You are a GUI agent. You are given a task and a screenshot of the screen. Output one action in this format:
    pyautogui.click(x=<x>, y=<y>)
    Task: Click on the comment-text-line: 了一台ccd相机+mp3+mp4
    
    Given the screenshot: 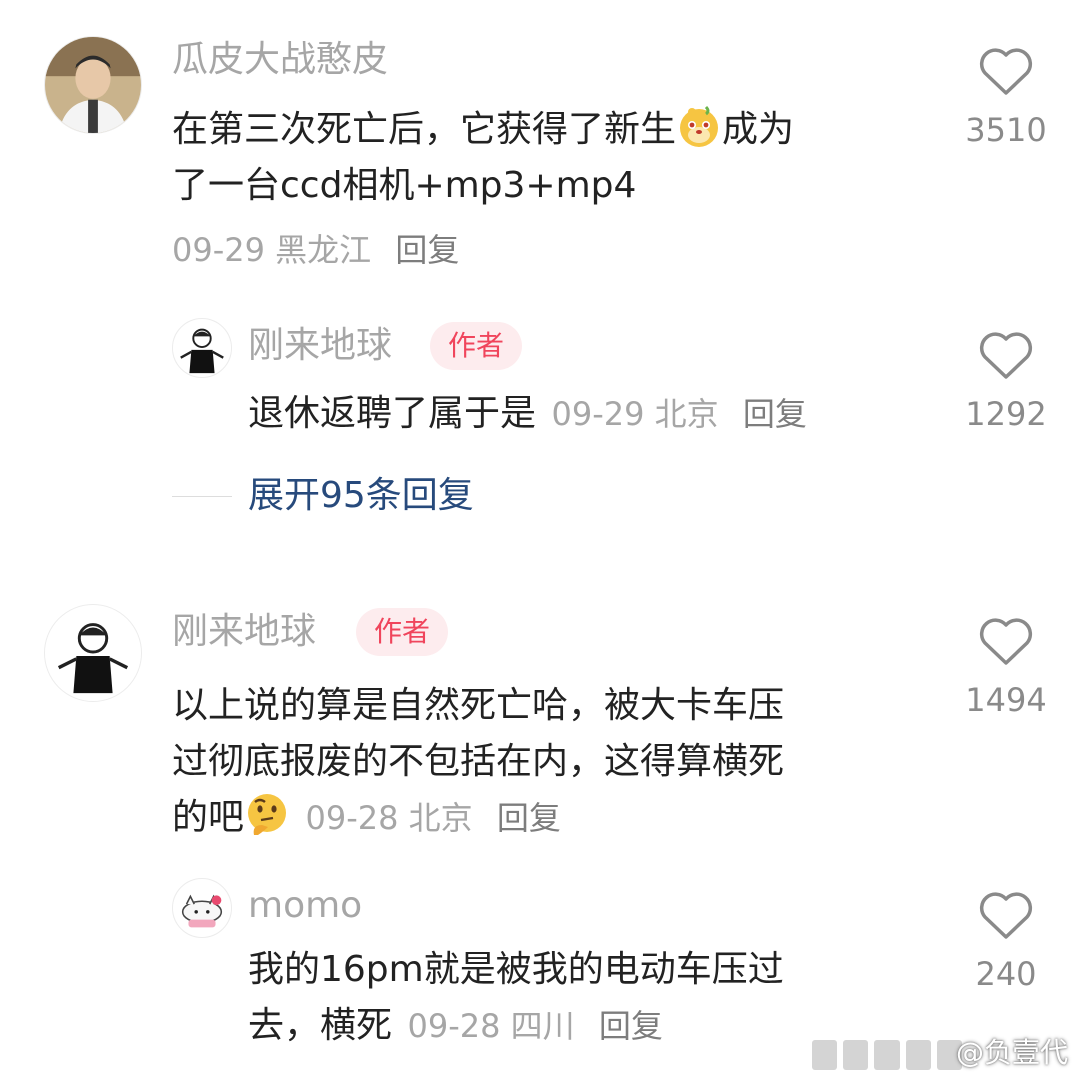 What is the action you would take?
    pyautogui.click(x=404, y=185)
    